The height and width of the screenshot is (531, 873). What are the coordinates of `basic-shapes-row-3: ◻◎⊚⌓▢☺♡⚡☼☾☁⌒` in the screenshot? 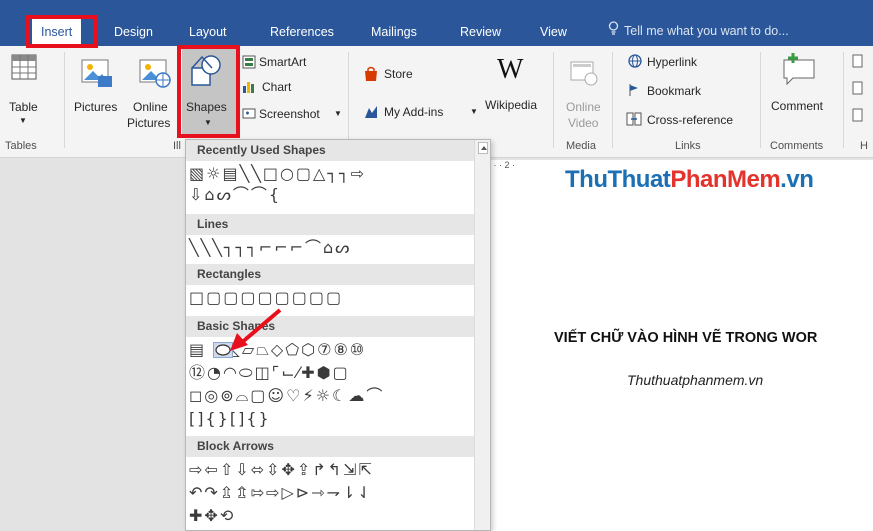 It's located at (286, 396).